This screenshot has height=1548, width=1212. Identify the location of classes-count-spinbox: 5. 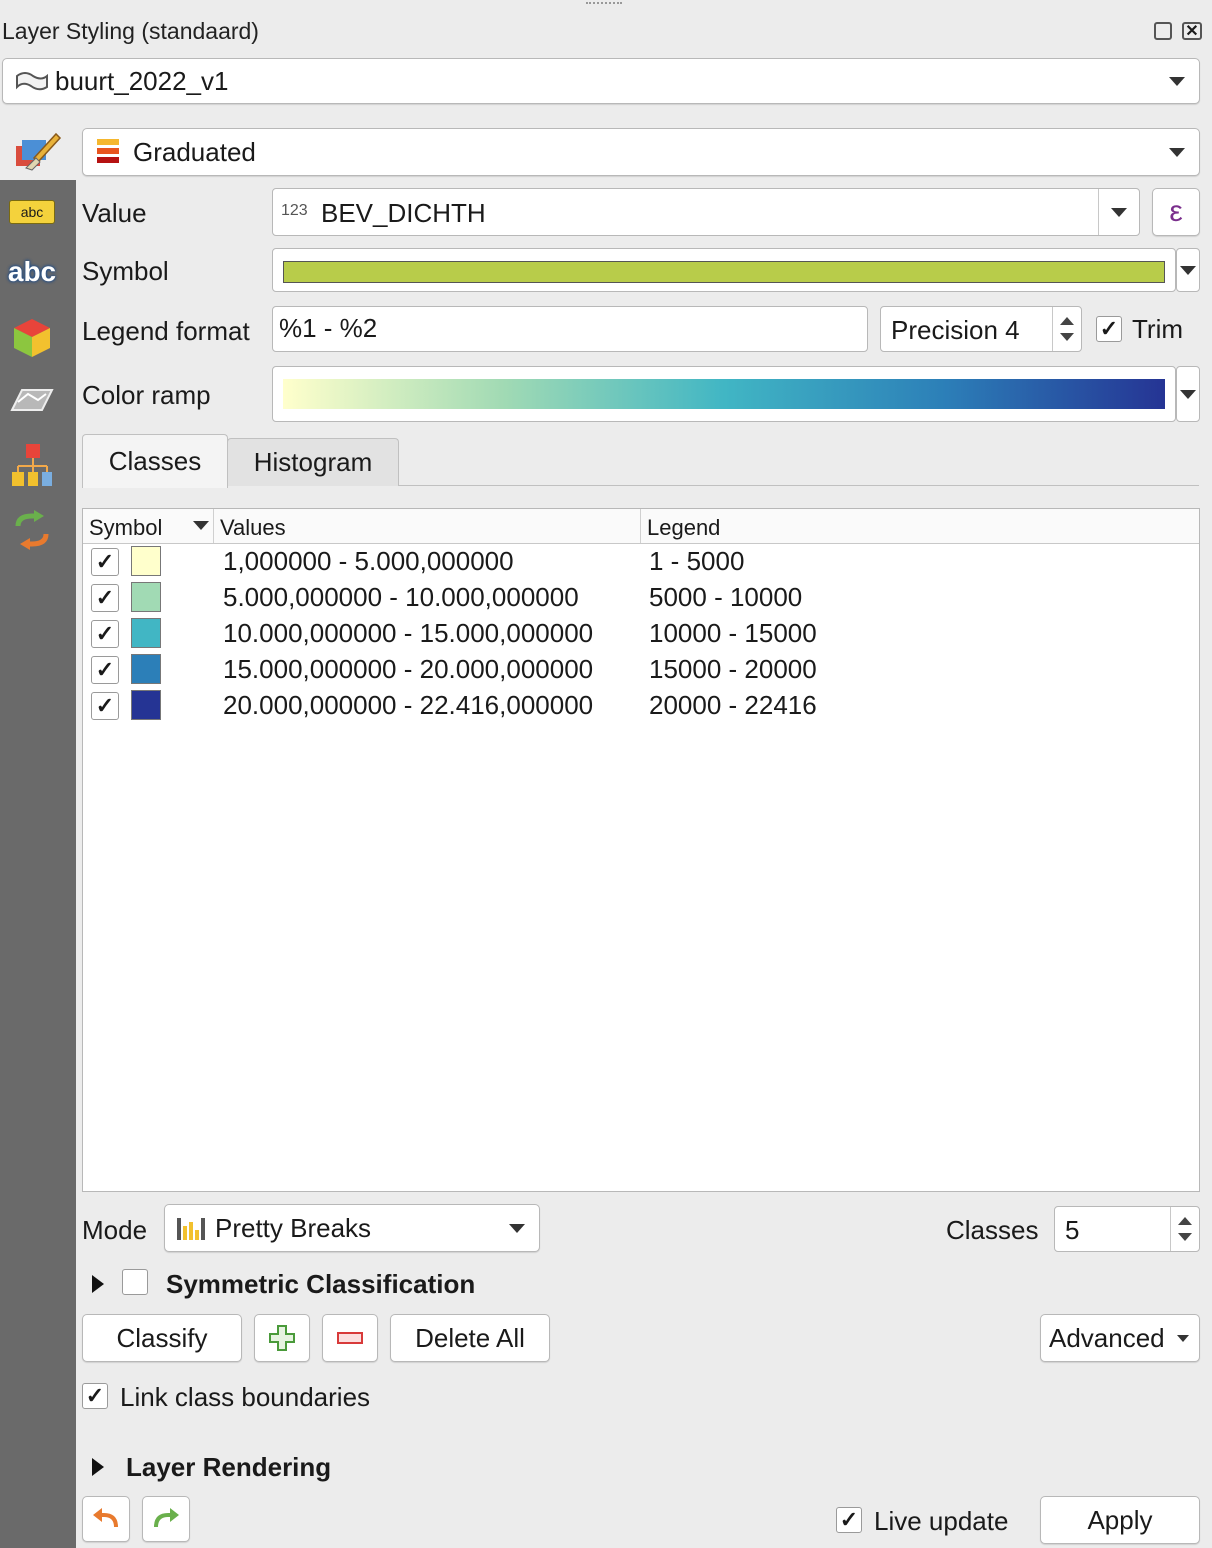
(1127, 1229).